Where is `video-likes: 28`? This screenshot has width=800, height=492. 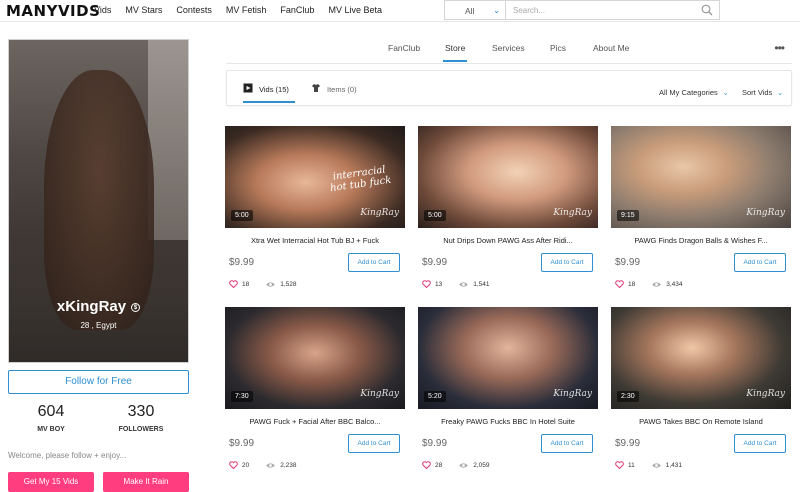 video-likes: 28 is located at coordinates (439, 465).